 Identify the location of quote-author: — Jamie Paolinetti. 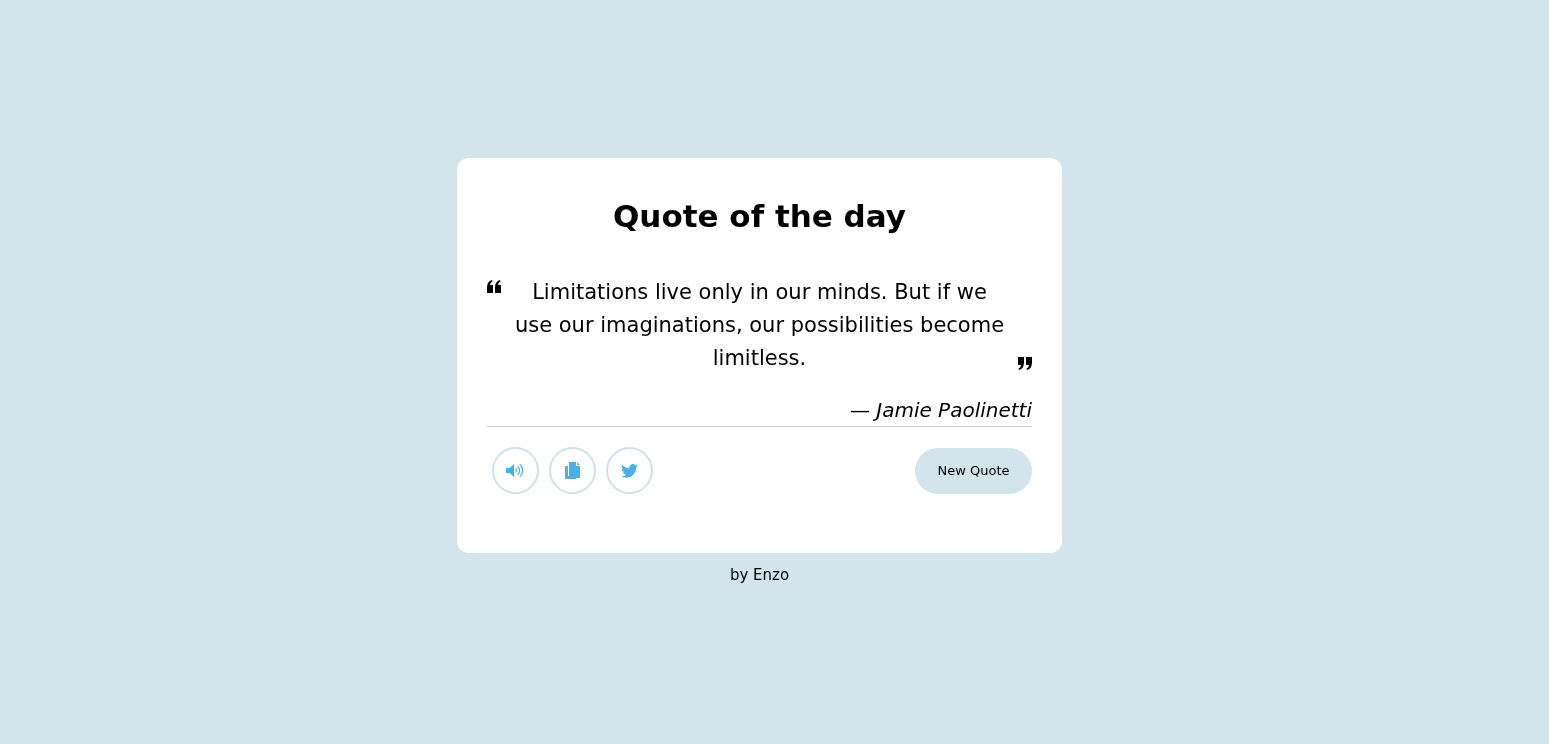
(940, 410).